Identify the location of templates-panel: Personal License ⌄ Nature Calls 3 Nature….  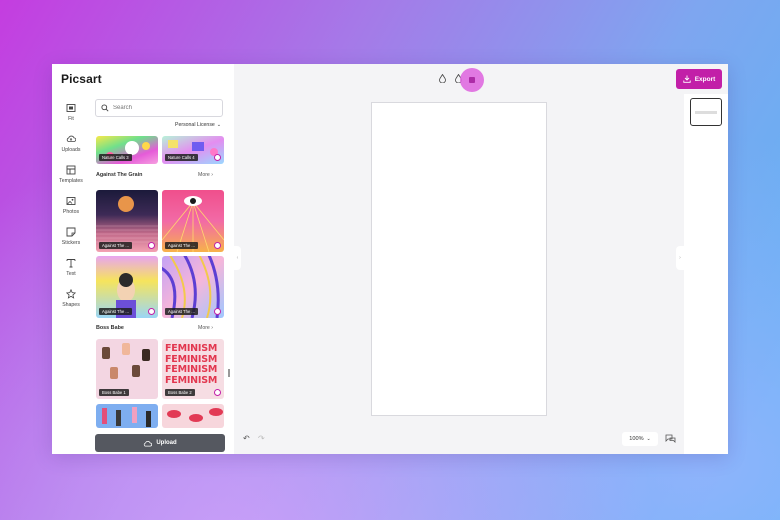
(162, 274).